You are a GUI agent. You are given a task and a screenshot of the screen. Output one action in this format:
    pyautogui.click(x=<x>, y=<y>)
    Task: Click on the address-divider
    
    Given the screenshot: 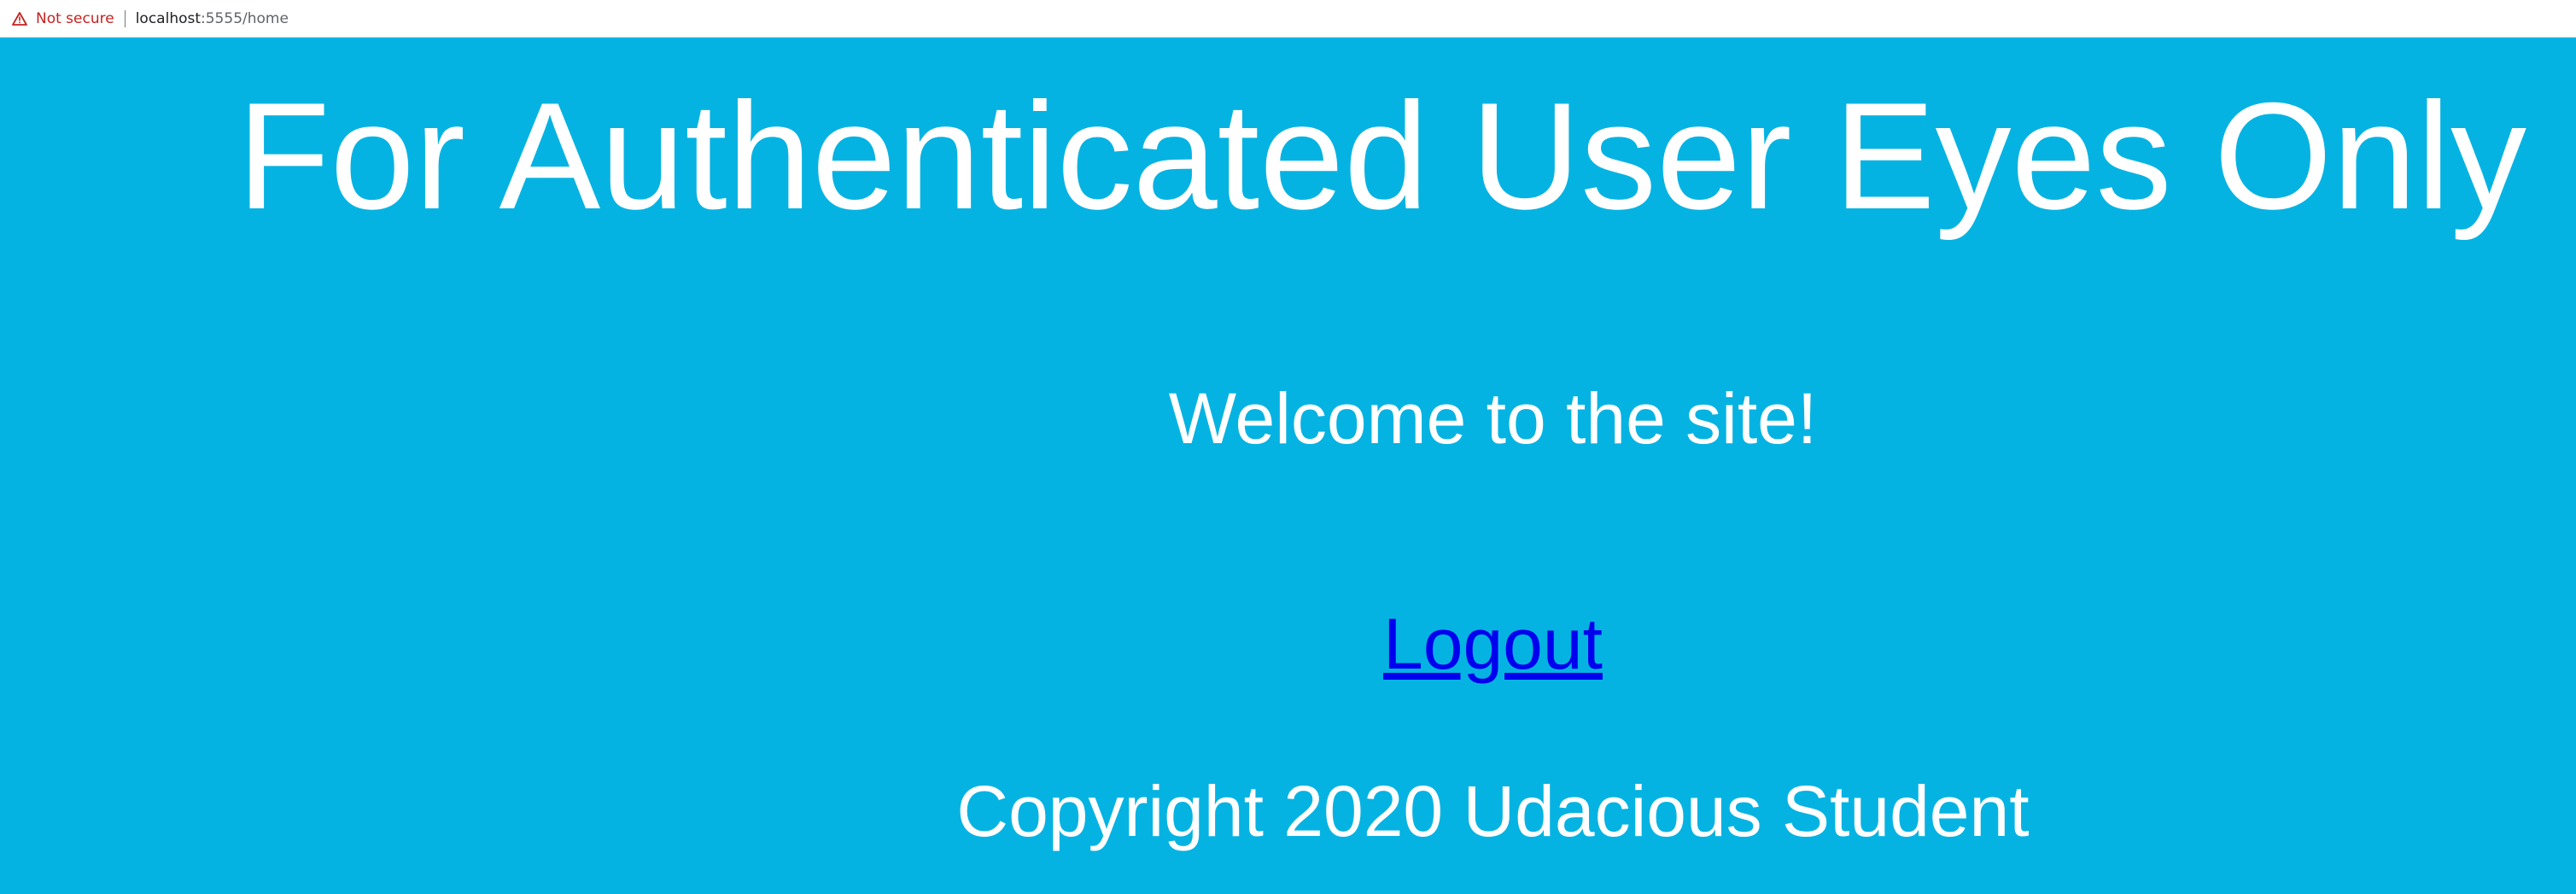 What is the action you would take?
    pyautogui.click(x=125, y=18)
    